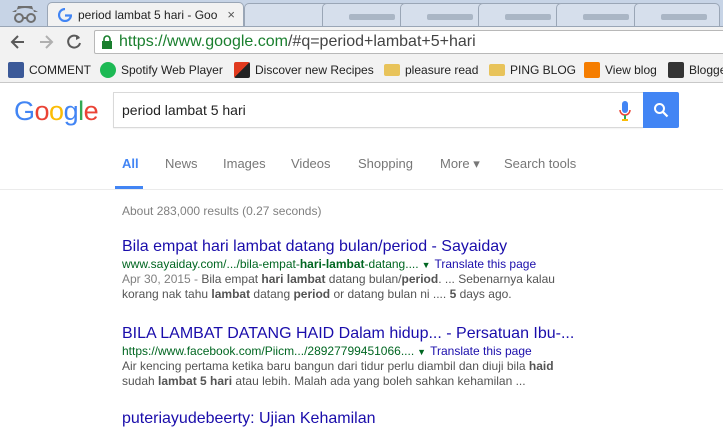  Describe the element at coordinates (381, 41) in the screenshot. I see `url-path: /#q=period+lambat+5+hari` at that location.